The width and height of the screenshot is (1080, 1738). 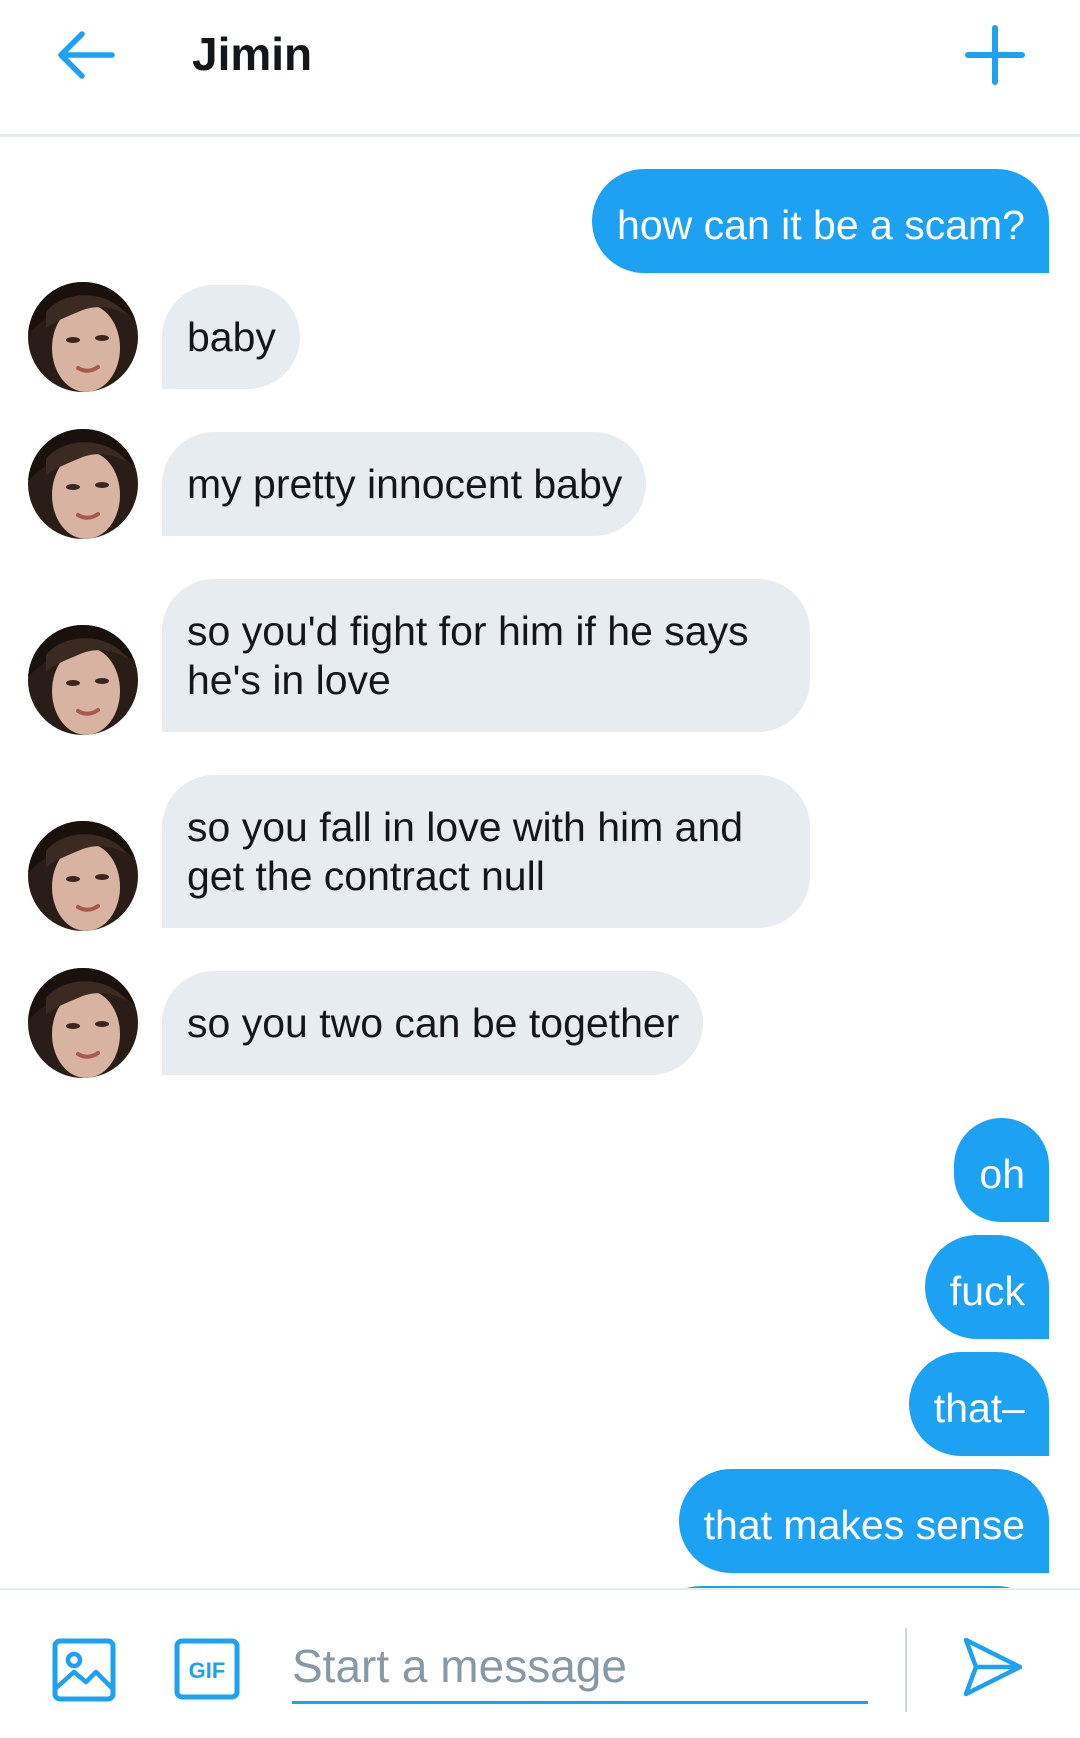 What do you see at coordinates (465, 826) in the screenshot?
I see `message-text: so you fall in love with him and` at bounding box center [465, 826].